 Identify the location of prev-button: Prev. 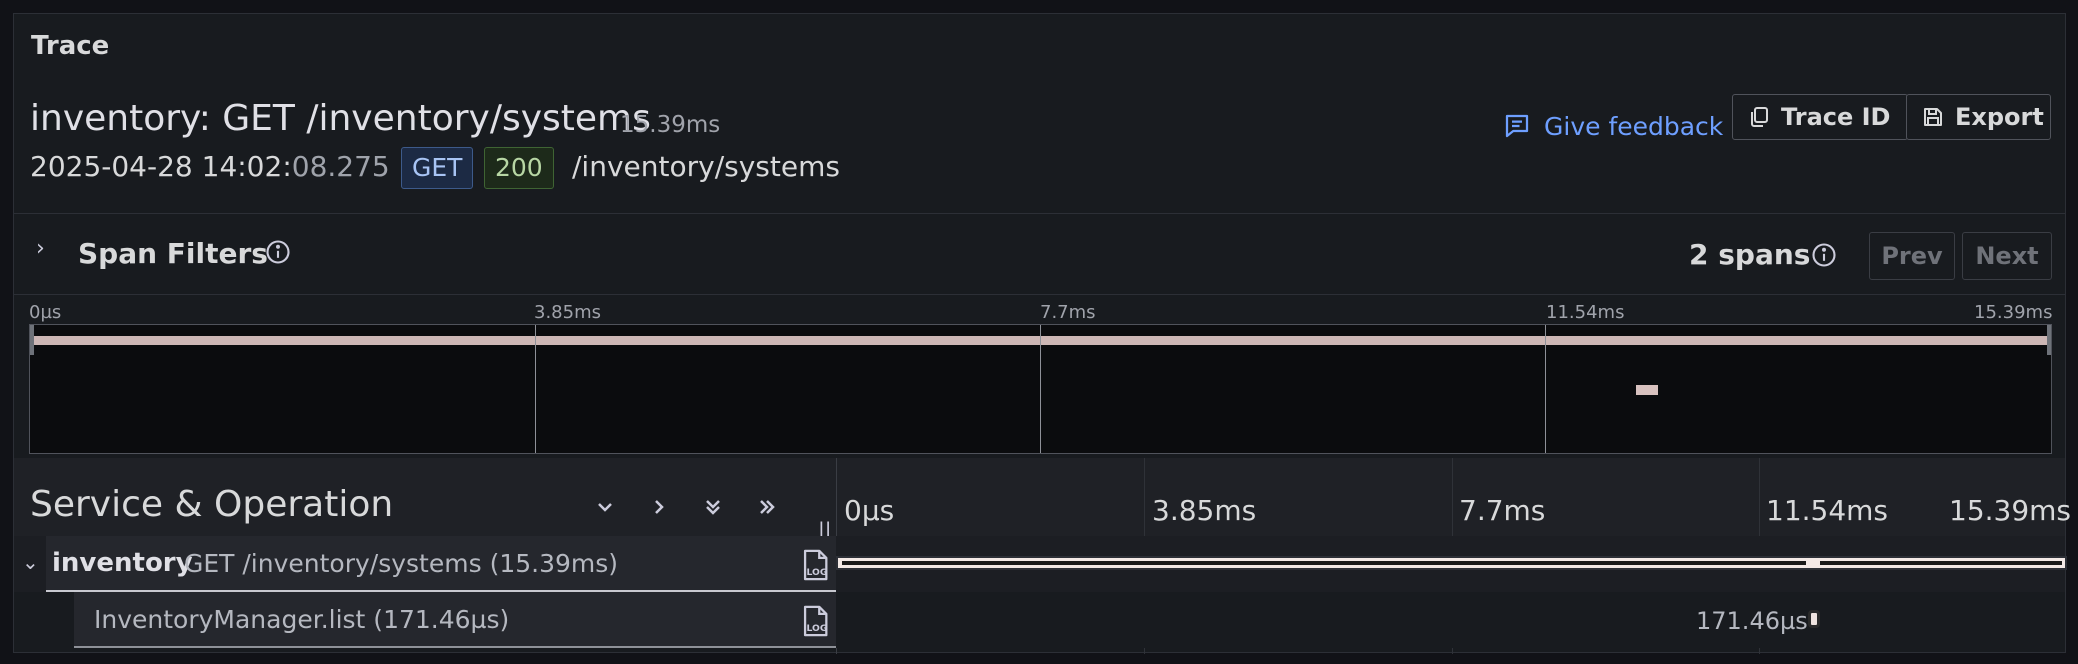
(1912, 256).